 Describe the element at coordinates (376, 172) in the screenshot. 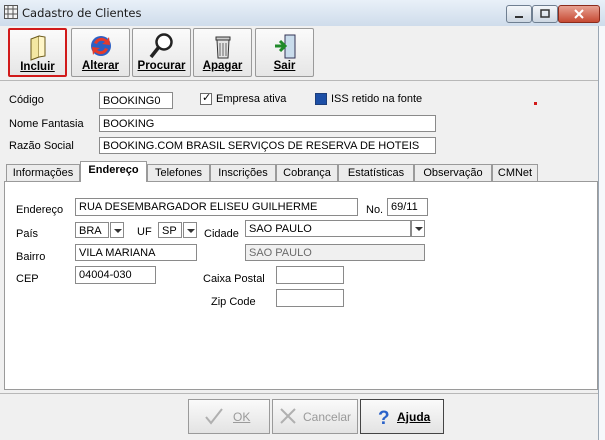

I see `tab-estatisticas: Estatísticas` at that location.